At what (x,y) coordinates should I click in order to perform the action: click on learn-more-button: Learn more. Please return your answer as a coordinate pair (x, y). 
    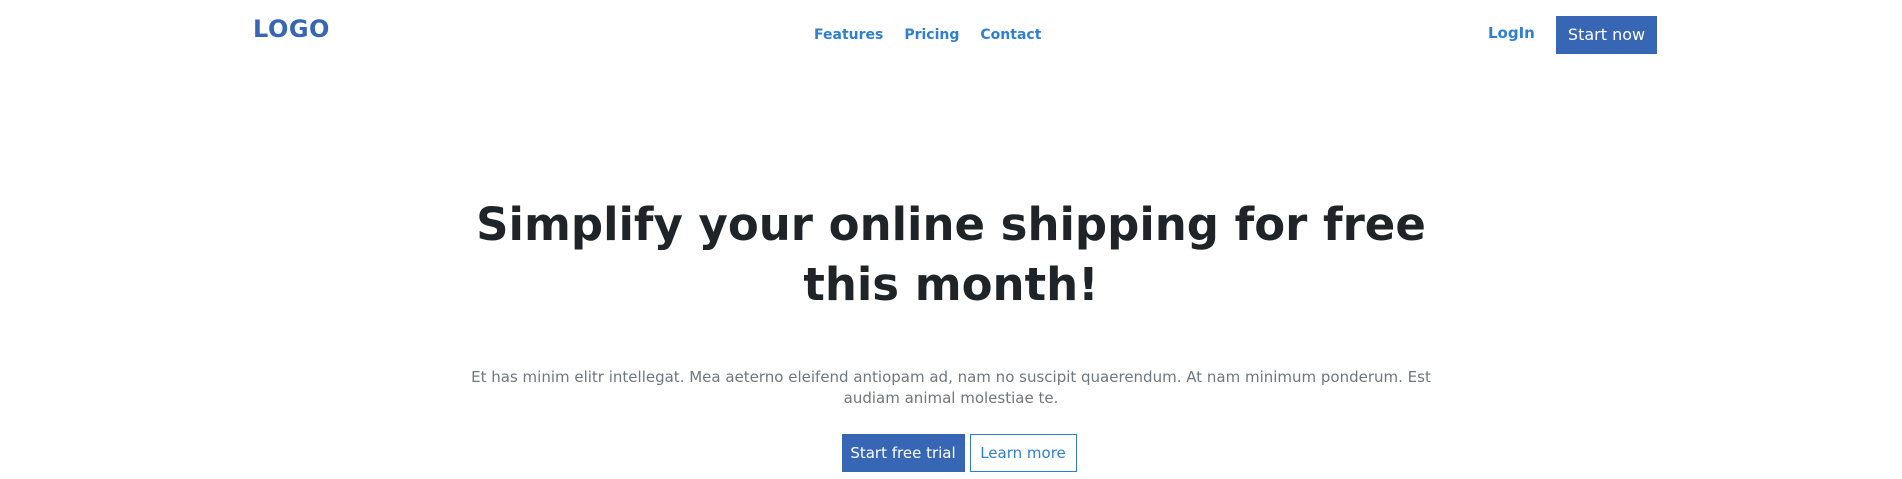
    Looking at the image, I should click on (1023, 453).